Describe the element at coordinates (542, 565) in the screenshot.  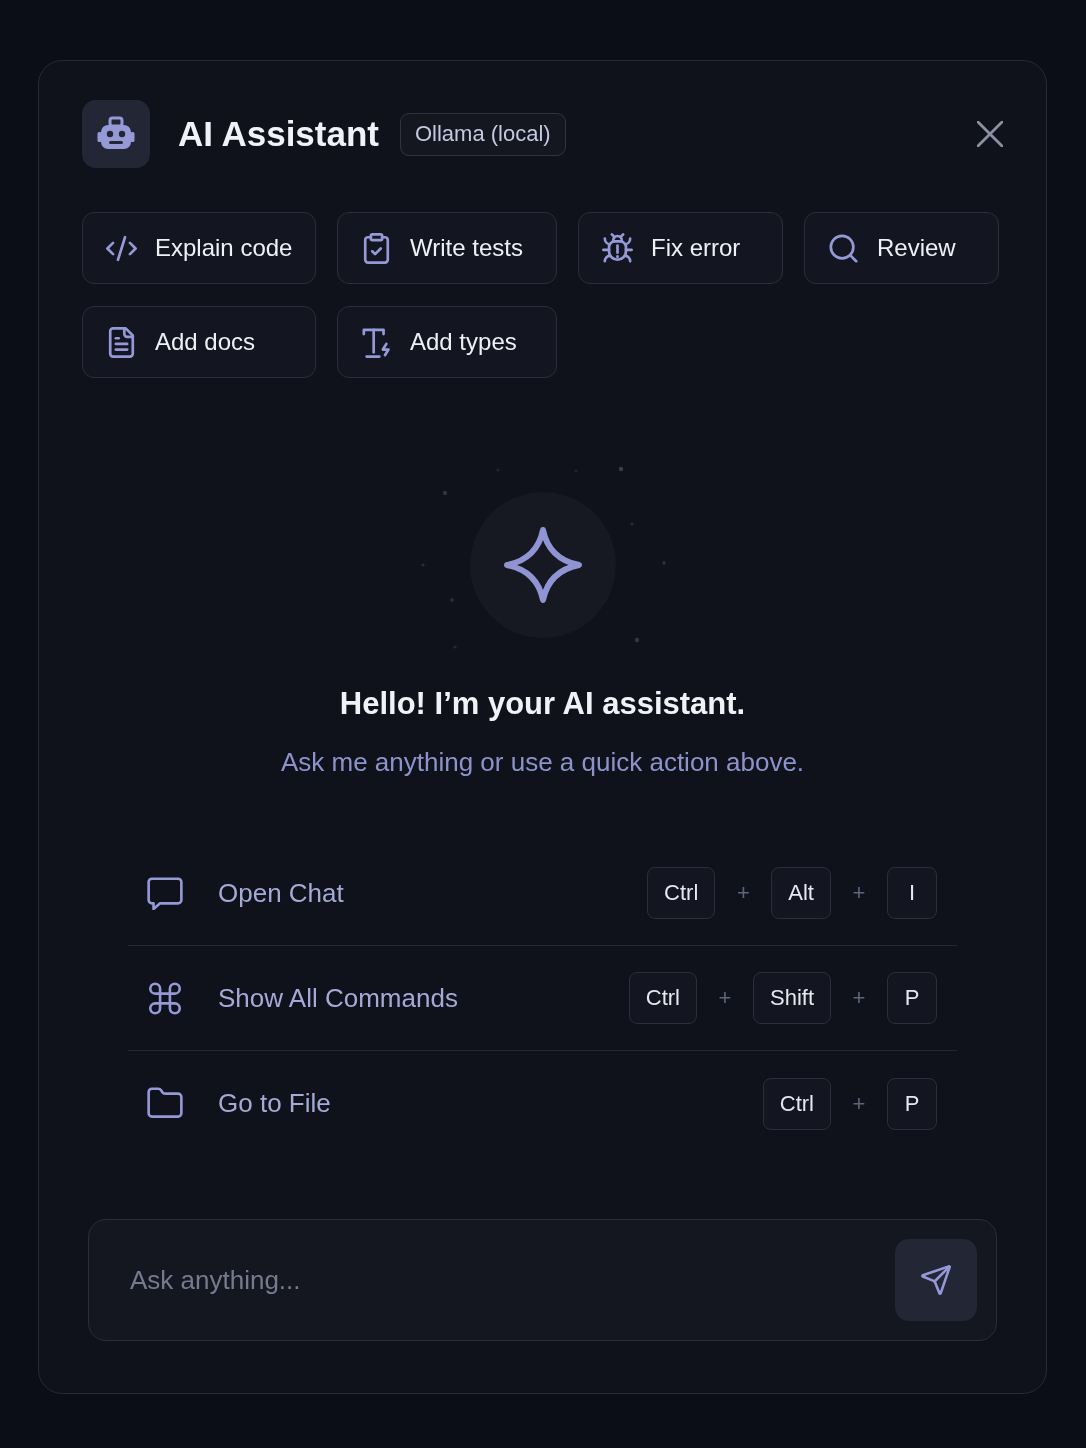
I see `sparkle-icon` at that location.